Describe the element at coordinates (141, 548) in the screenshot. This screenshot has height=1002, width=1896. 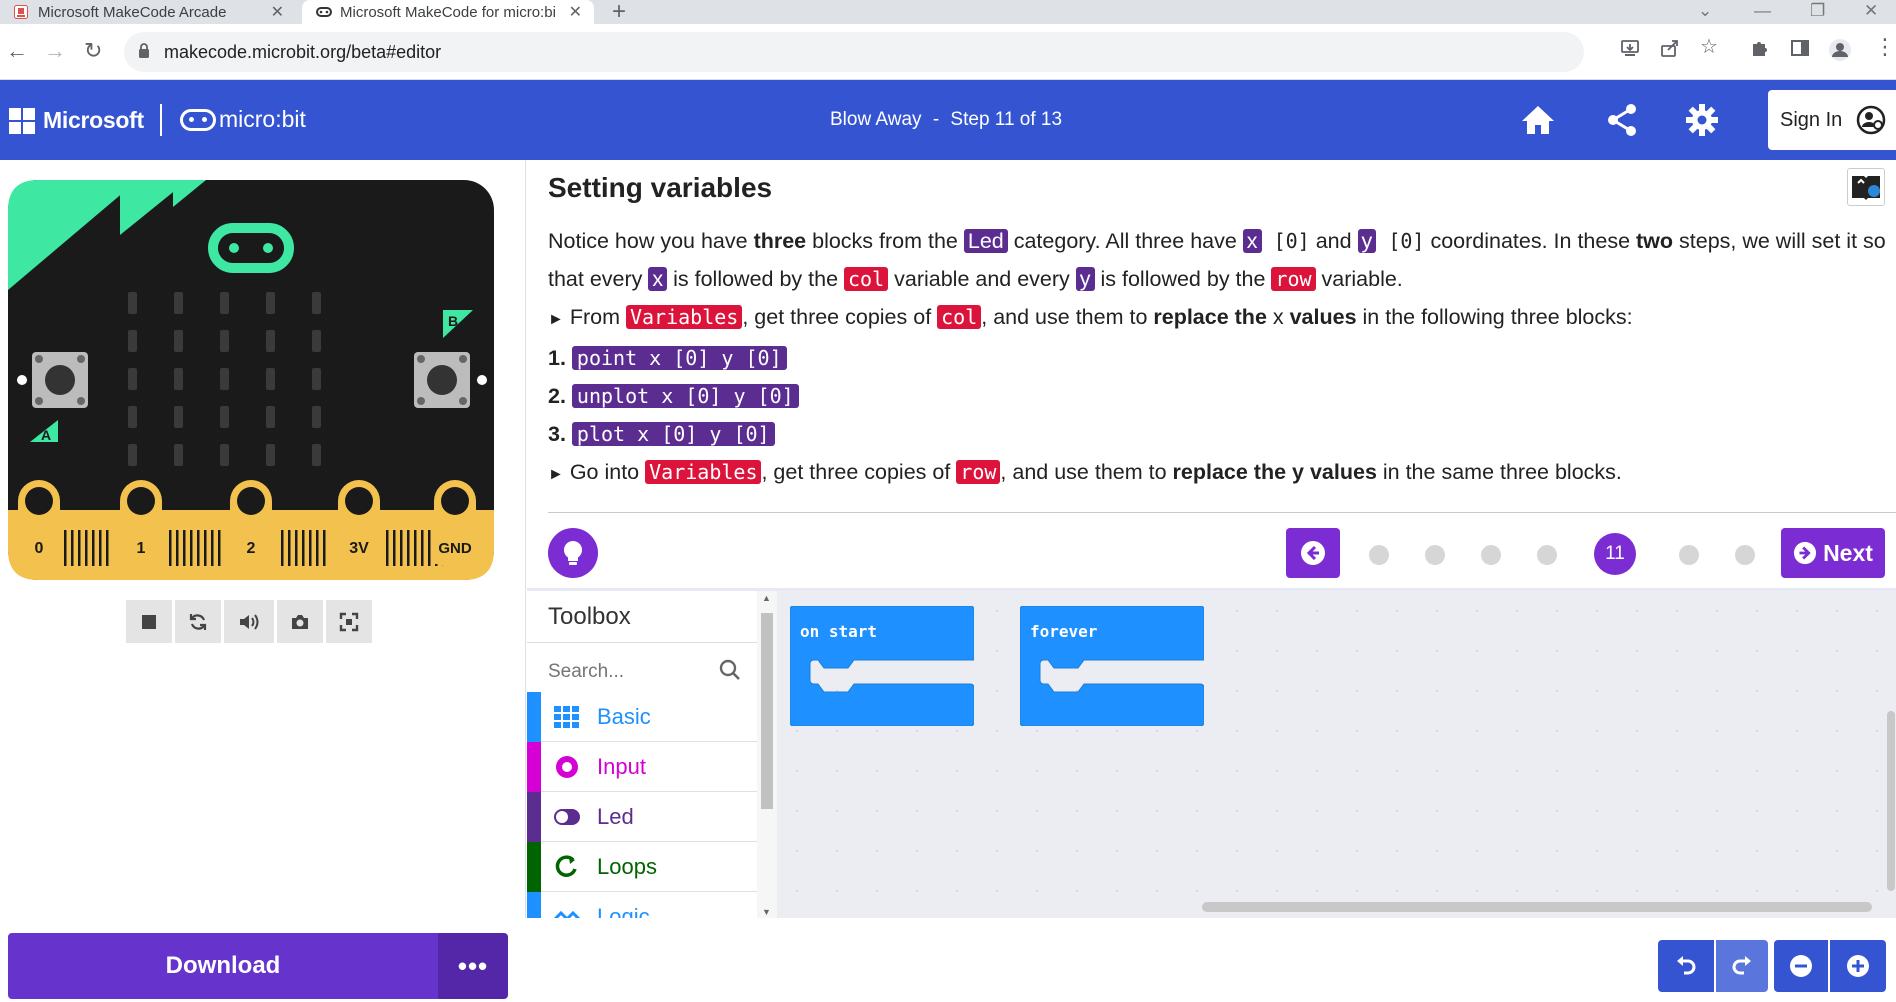
I see `pin-1-label: 1` at that location.